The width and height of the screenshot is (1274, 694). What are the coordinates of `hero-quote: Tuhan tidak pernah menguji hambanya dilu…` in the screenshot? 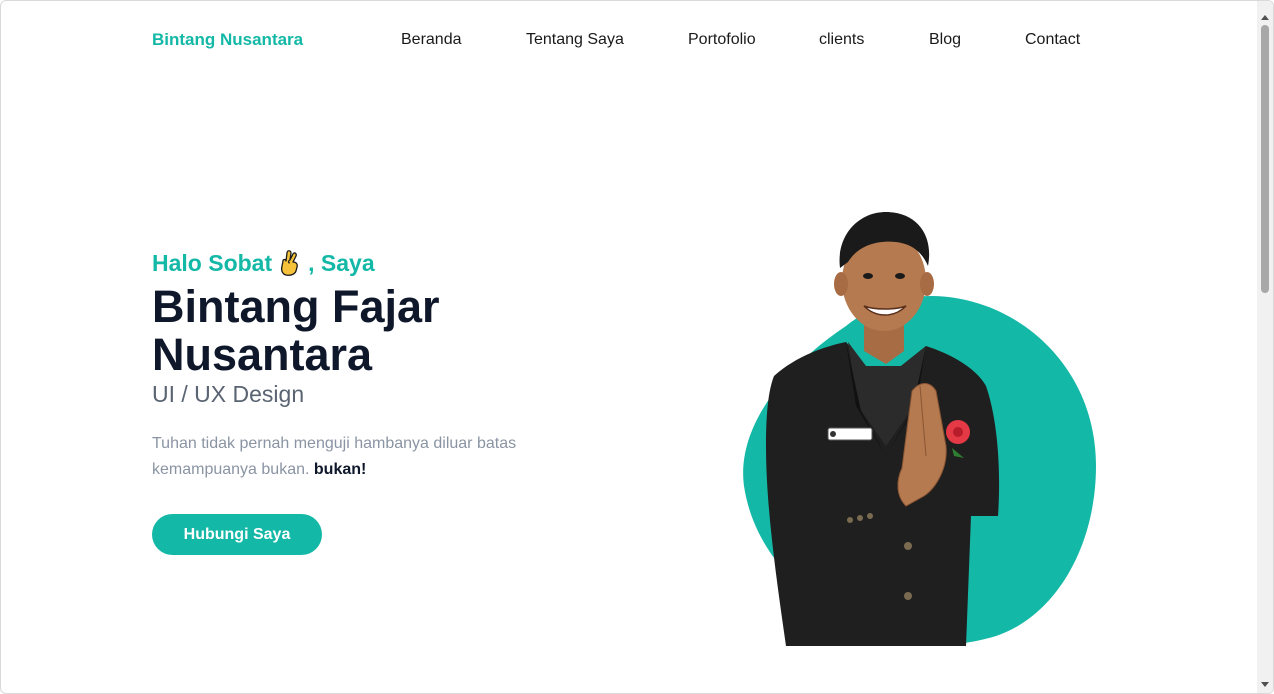 It's located at (352, 457).